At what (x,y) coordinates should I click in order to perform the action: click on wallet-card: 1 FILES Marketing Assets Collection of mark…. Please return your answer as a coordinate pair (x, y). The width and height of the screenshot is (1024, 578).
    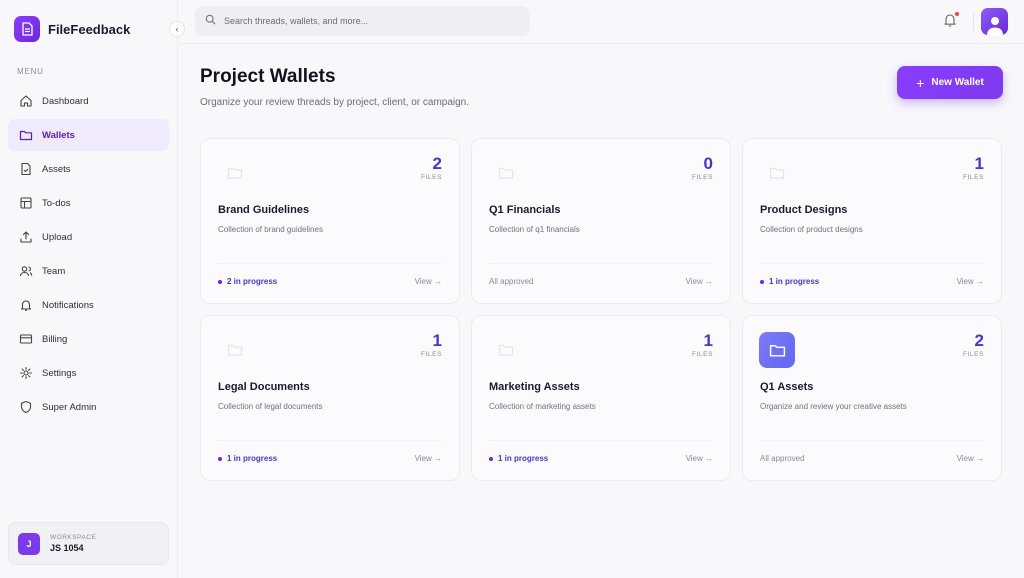
    Looking at the image, I should click on (601, 398).